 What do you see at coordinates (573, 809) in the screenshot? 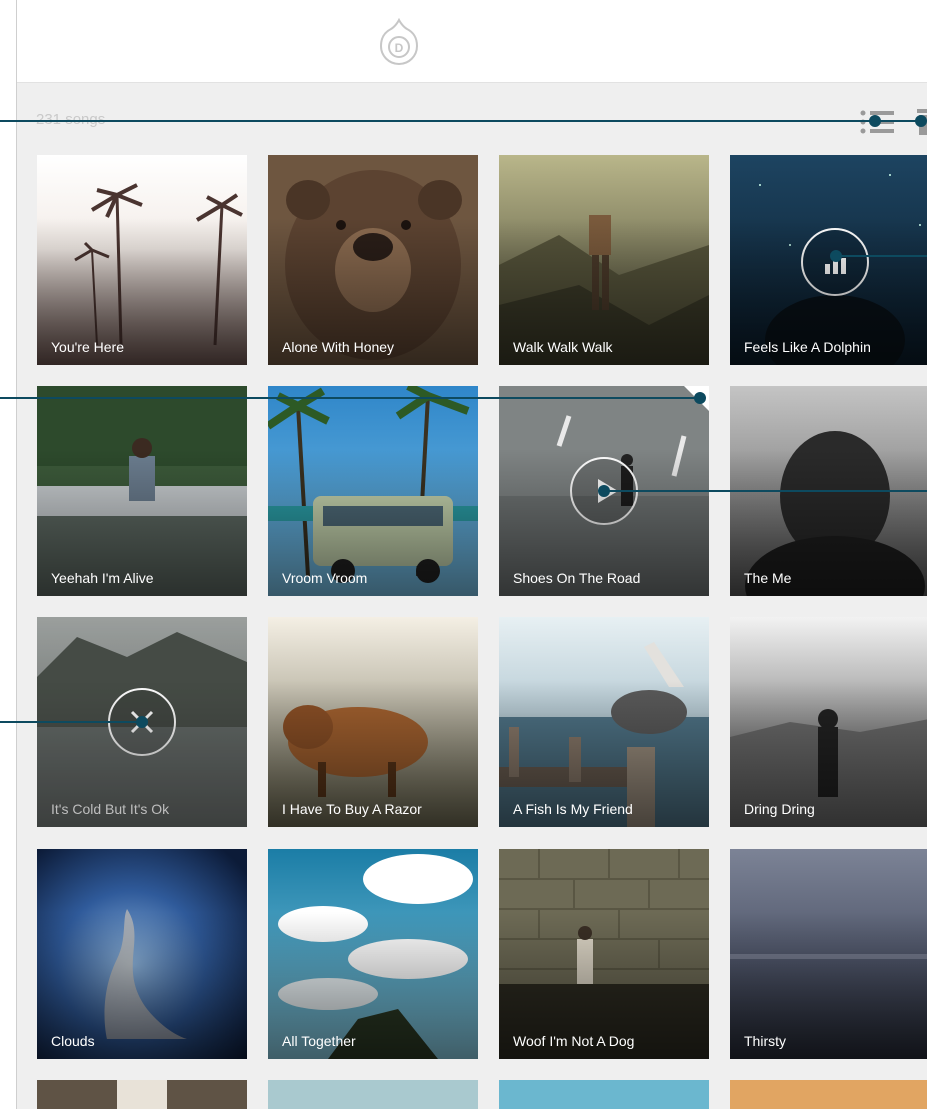
I see `song-title: A Fish Is My Friend` at bounding box center [573, 809].